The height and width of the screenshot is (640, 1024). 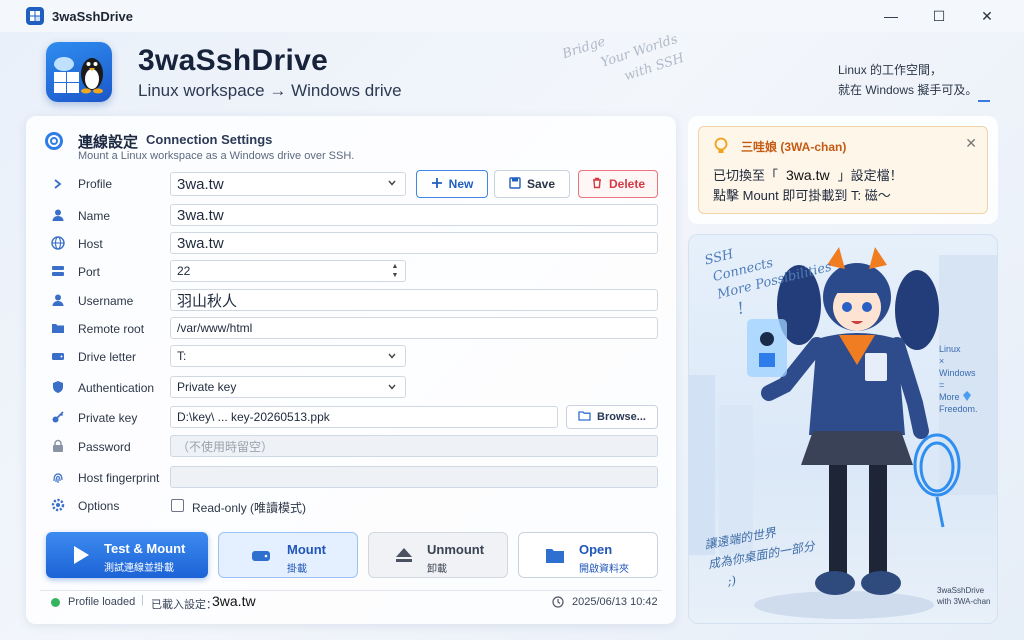 I want to click on note-line: More Freedom., so click(x=958, y=403).